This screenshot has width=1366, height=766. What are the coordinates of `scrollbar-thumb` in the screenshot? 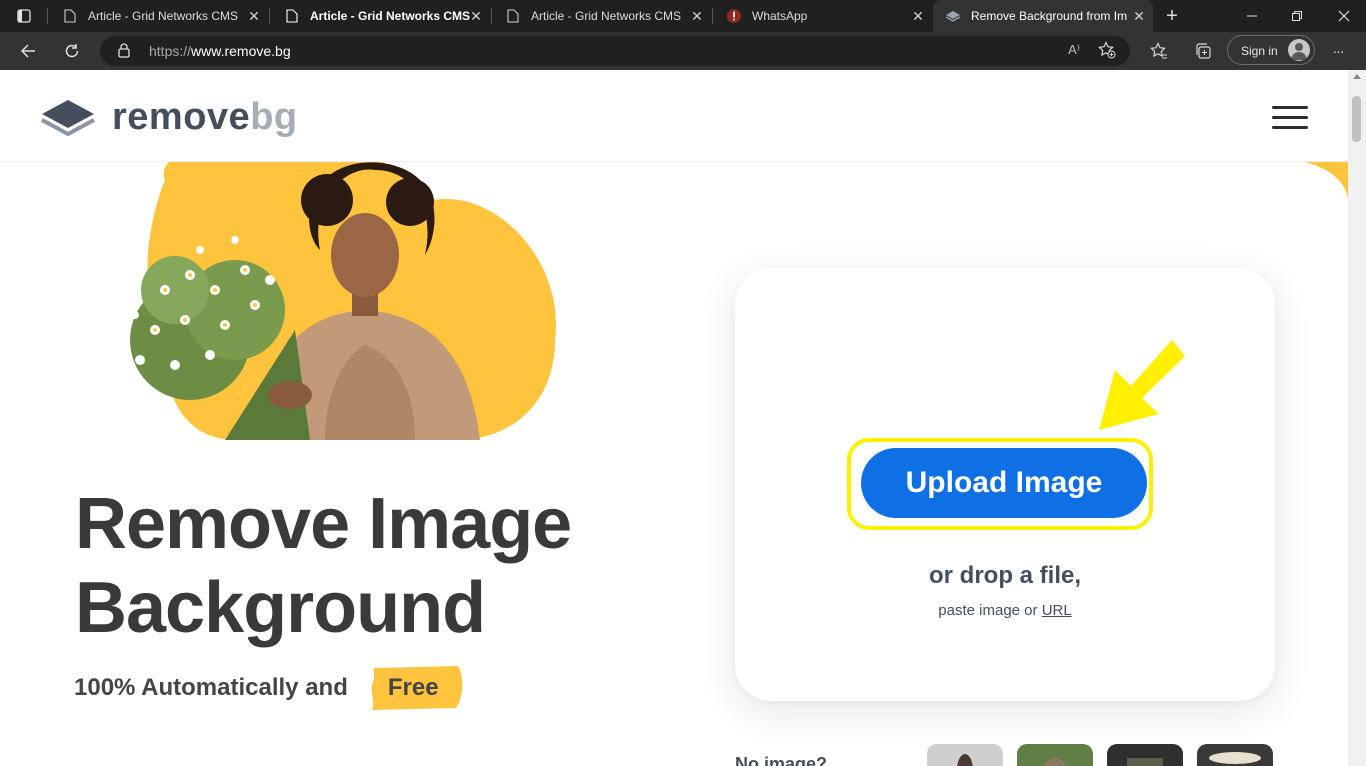 It's located at (1356, 119).